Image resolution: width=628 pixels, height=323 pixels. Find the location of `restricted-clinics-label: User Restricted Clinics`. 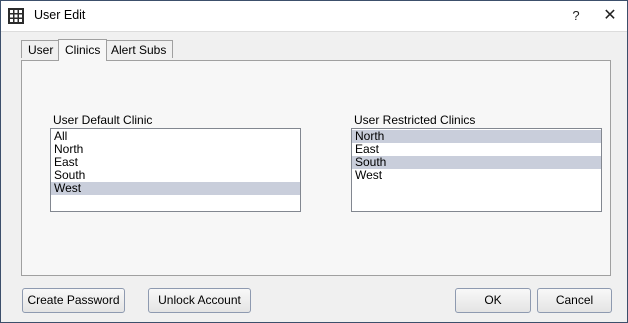

restricted-clinics-label: User Restricted Clinics is located at coordinates (415, 120).